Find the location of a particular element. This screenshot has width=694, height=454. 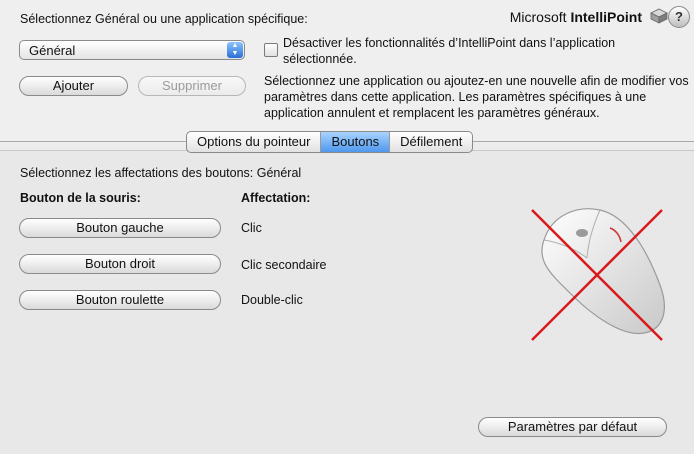

wheel-button-button: Bouton roulette is located at coordinates (120, 300).